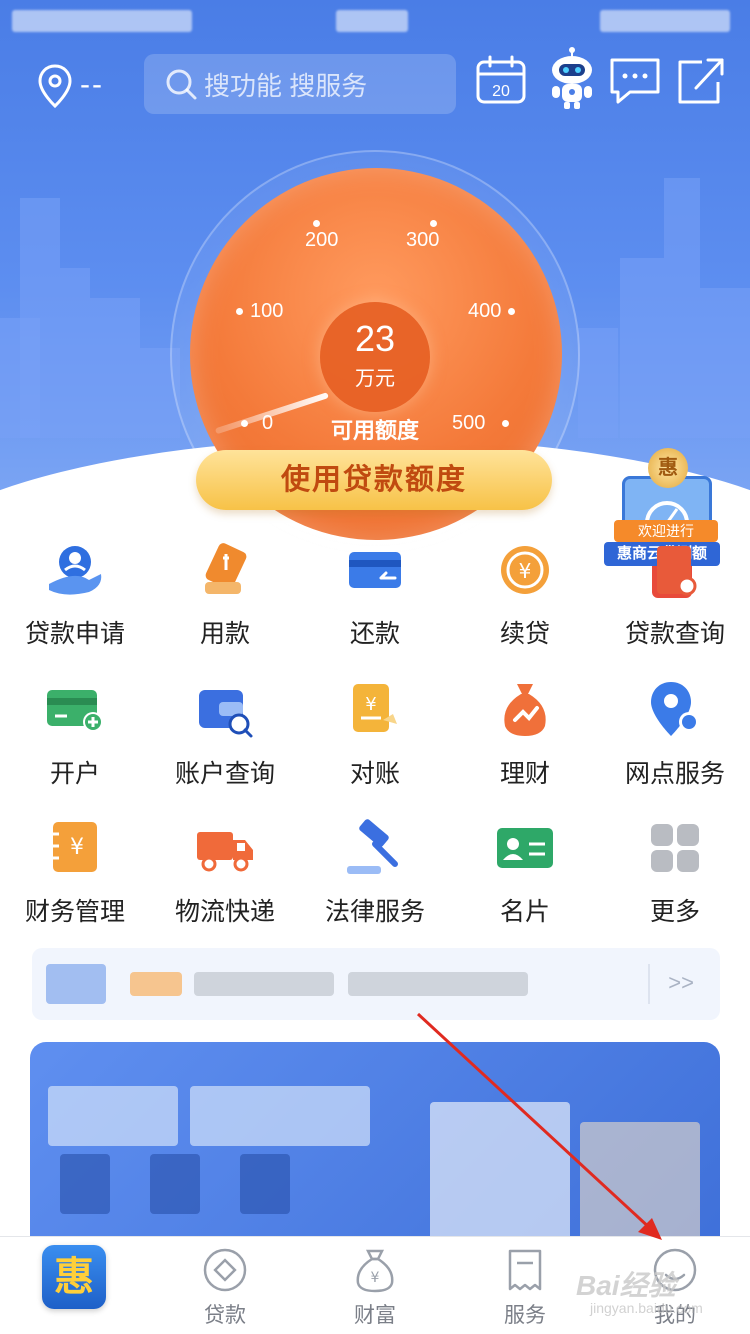 This screenshot has width=750, height=1334. Describe the element at coordinates (374, 634) in the screenshot. I see `grid-label: 还款` at that location.